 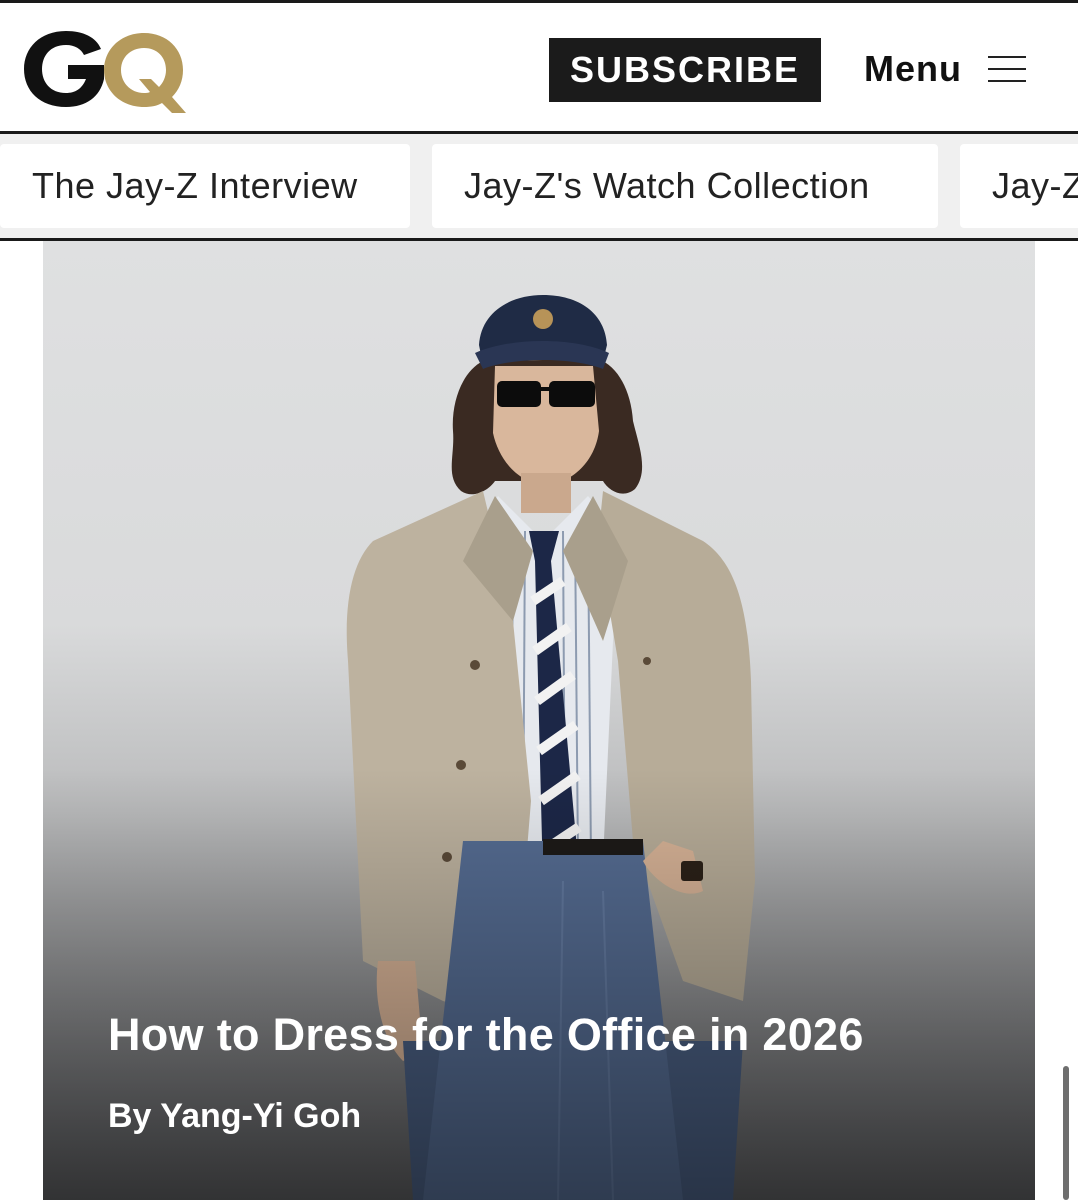 I want to click on hero-byline: By Yang-Yi Goh, so click(x=234, y=1116).